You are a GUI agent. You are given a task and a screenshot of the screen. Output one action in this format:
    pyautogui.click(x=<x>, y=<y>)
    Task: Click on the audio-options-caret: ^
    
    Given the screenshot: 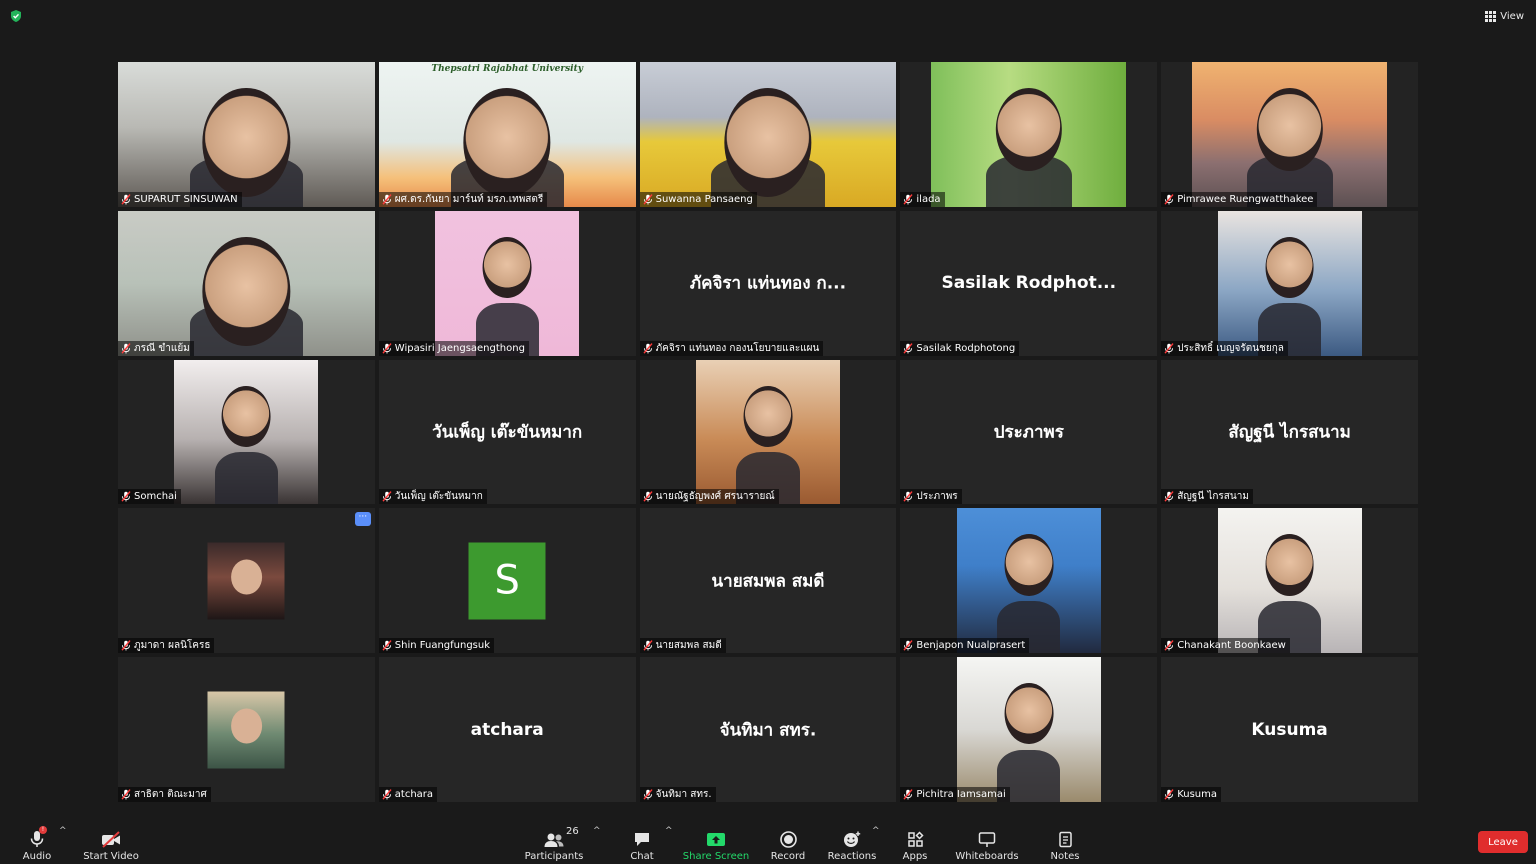 What is the action you would take?
    pyautogui.click(x=63, y=831)
    